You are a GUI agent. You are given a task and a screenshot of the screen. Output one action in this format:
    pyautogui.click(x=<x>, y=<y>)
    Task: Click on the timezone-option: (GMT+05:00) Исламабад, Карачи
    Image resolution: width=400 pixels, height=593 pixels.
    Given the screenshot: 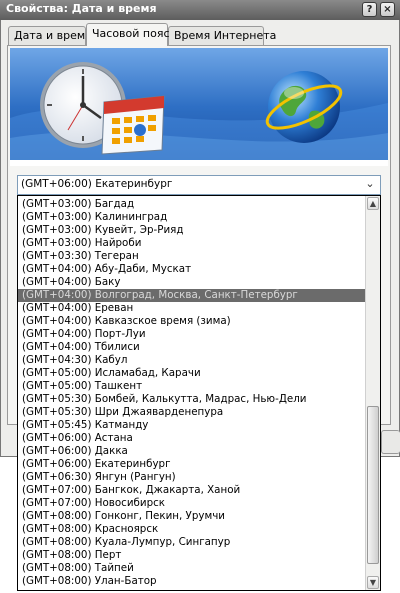 What is the action you would take?
    pyautogui.click(x=192, y=373)
    